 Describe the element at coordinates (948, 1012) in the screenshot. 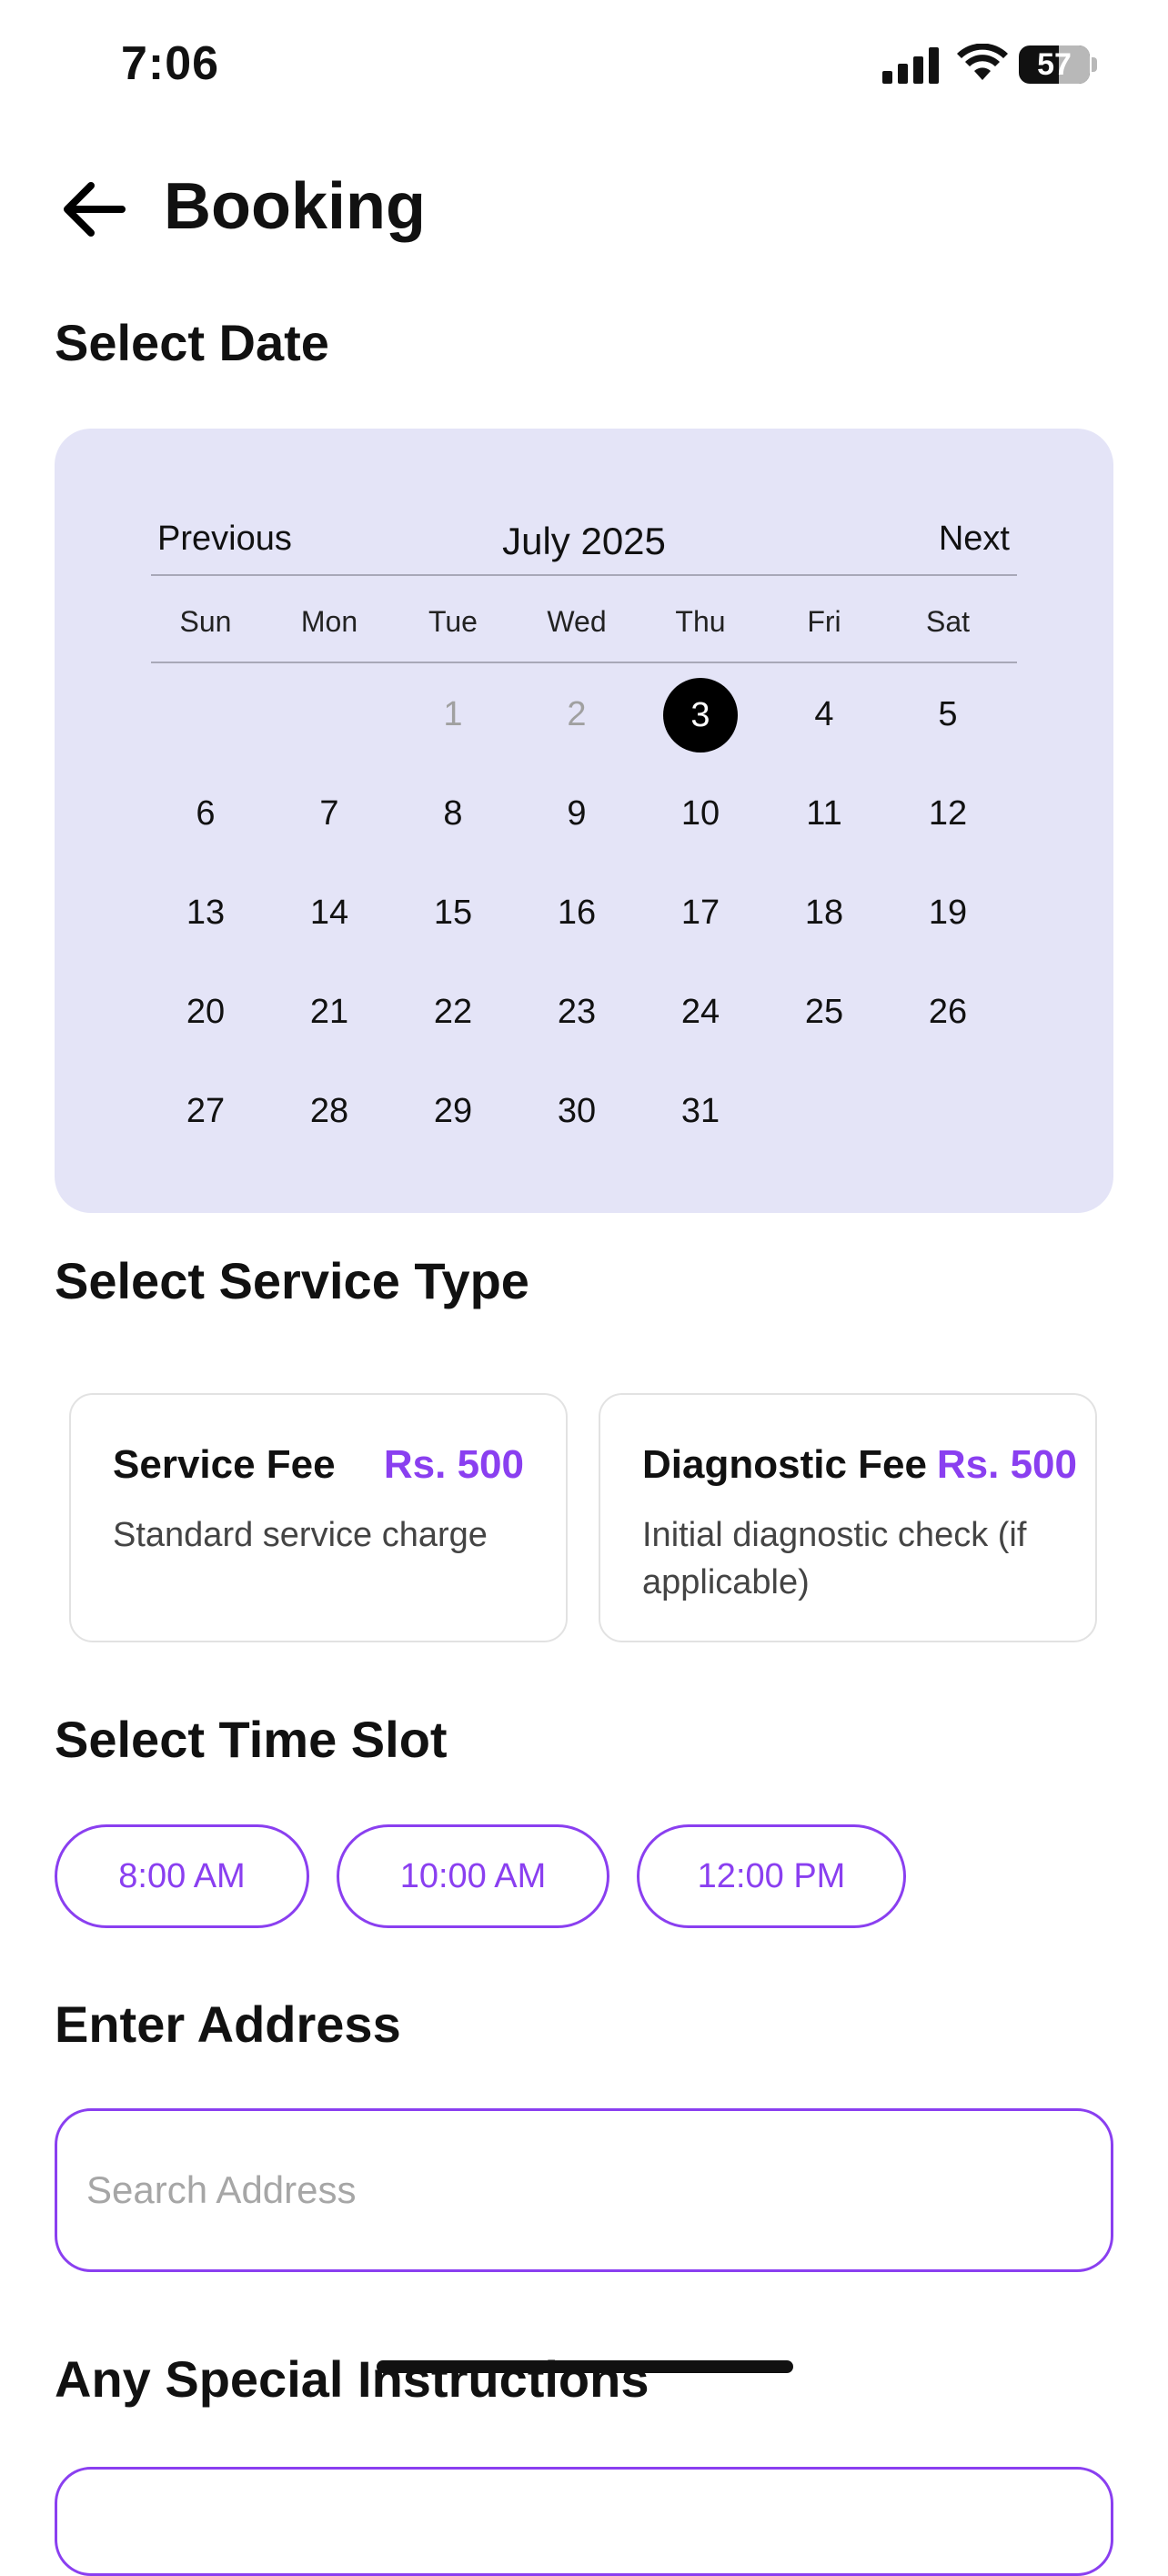

I see `calendar-day: 26` at that location.